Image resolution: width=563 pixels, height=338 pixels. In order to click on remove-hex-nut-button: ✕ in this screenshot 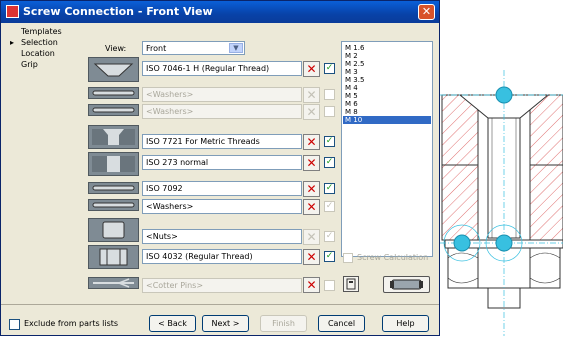, I will do `click(311, 257)`.